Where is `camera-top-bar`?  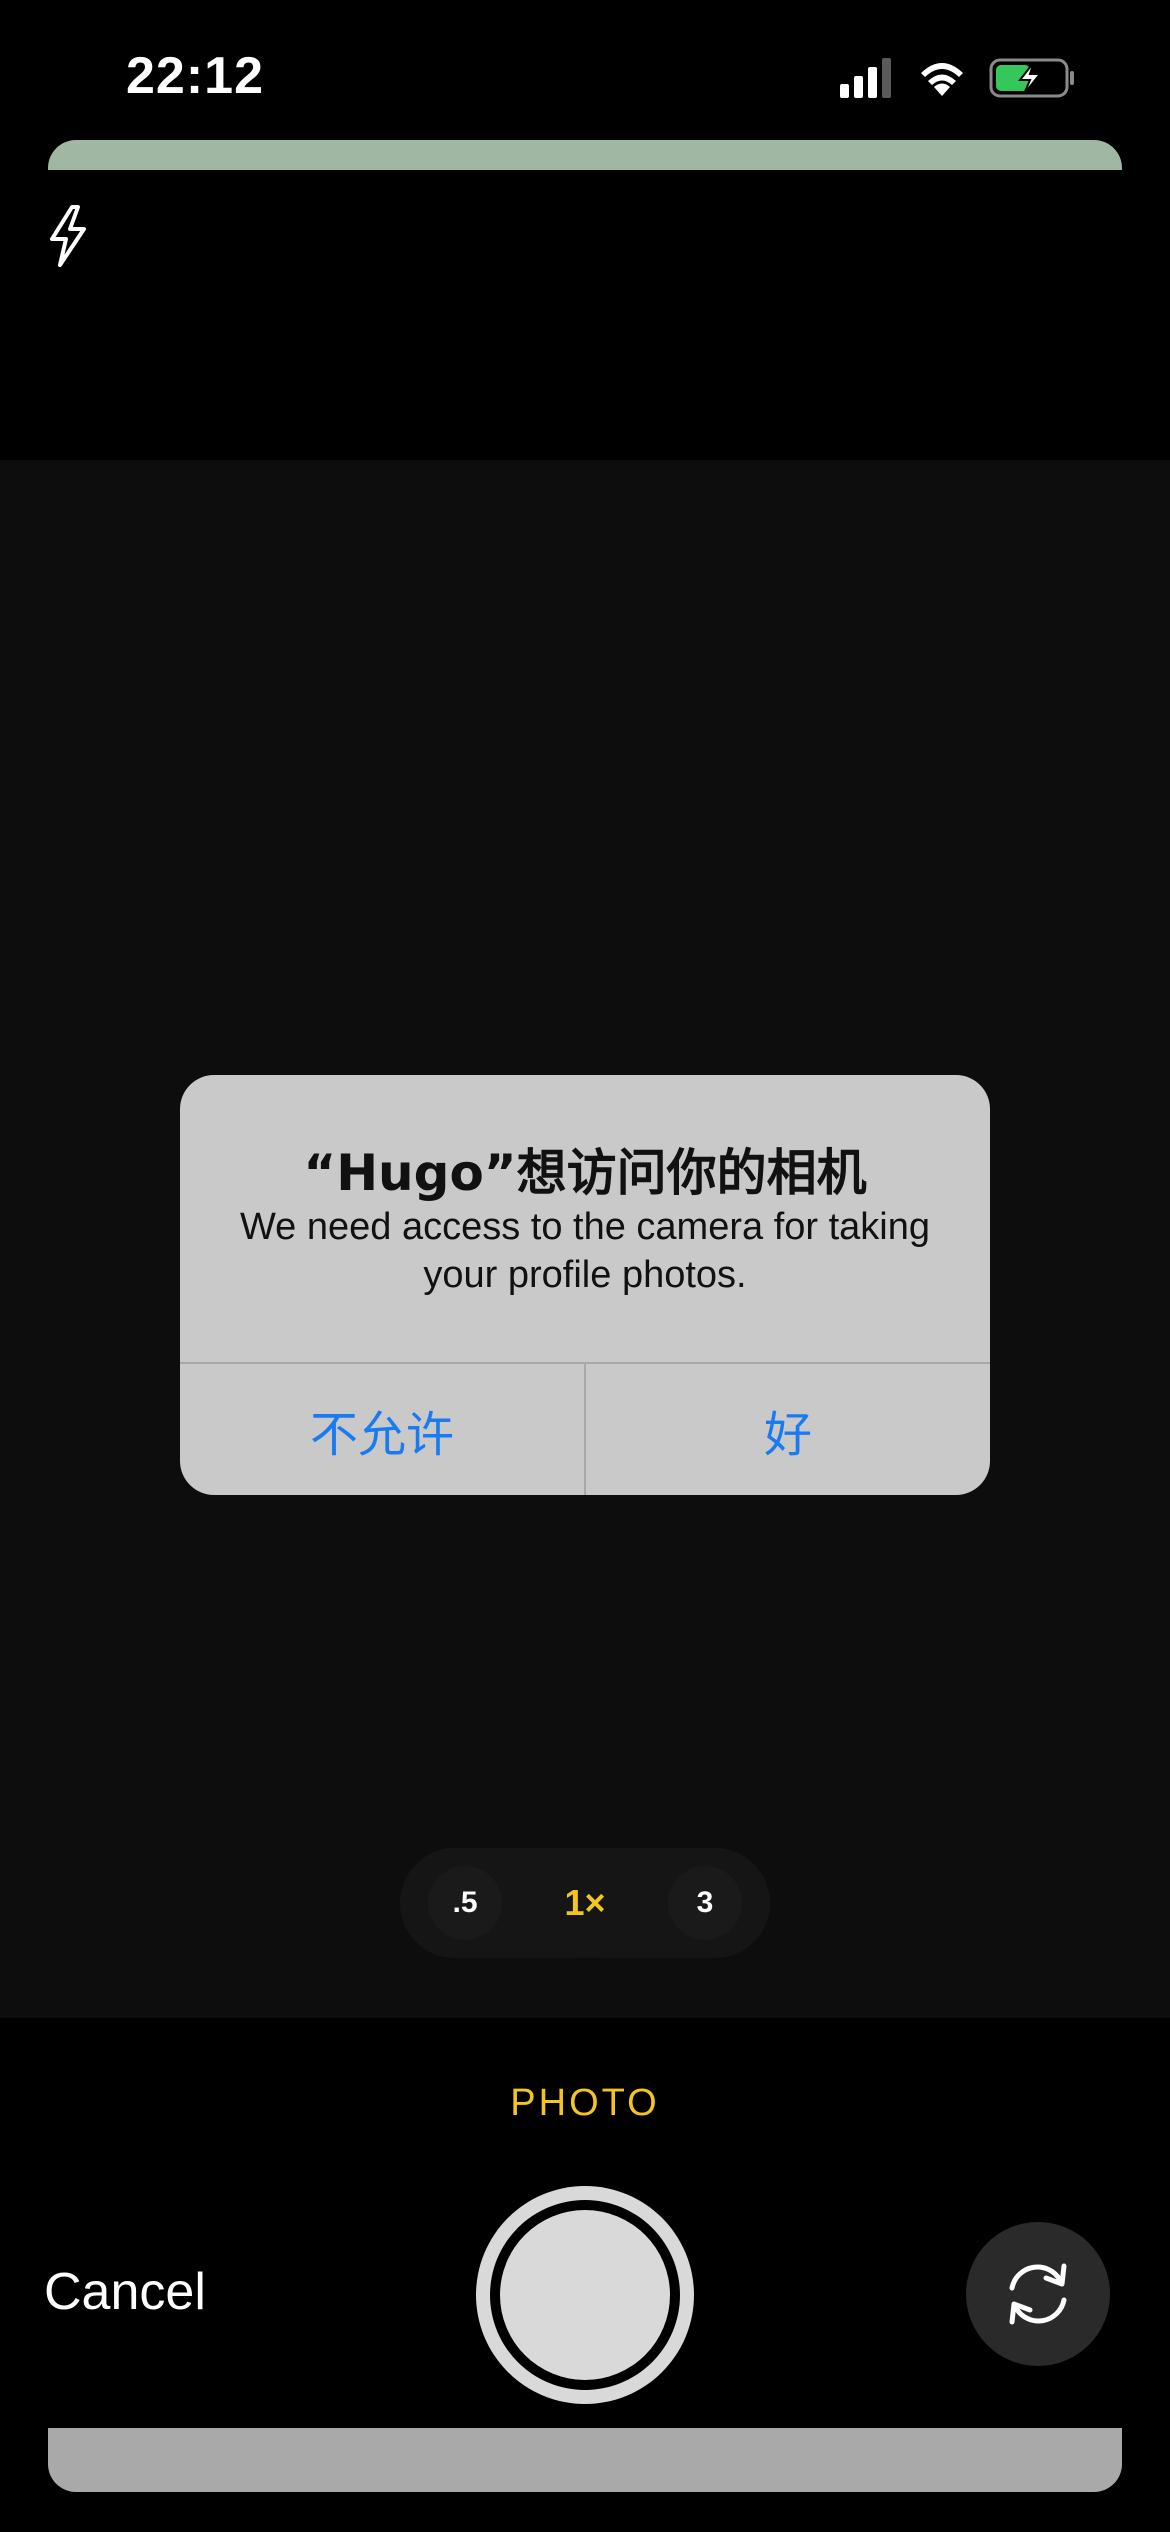
camera-top-bar is located at coordinates (585, 315).